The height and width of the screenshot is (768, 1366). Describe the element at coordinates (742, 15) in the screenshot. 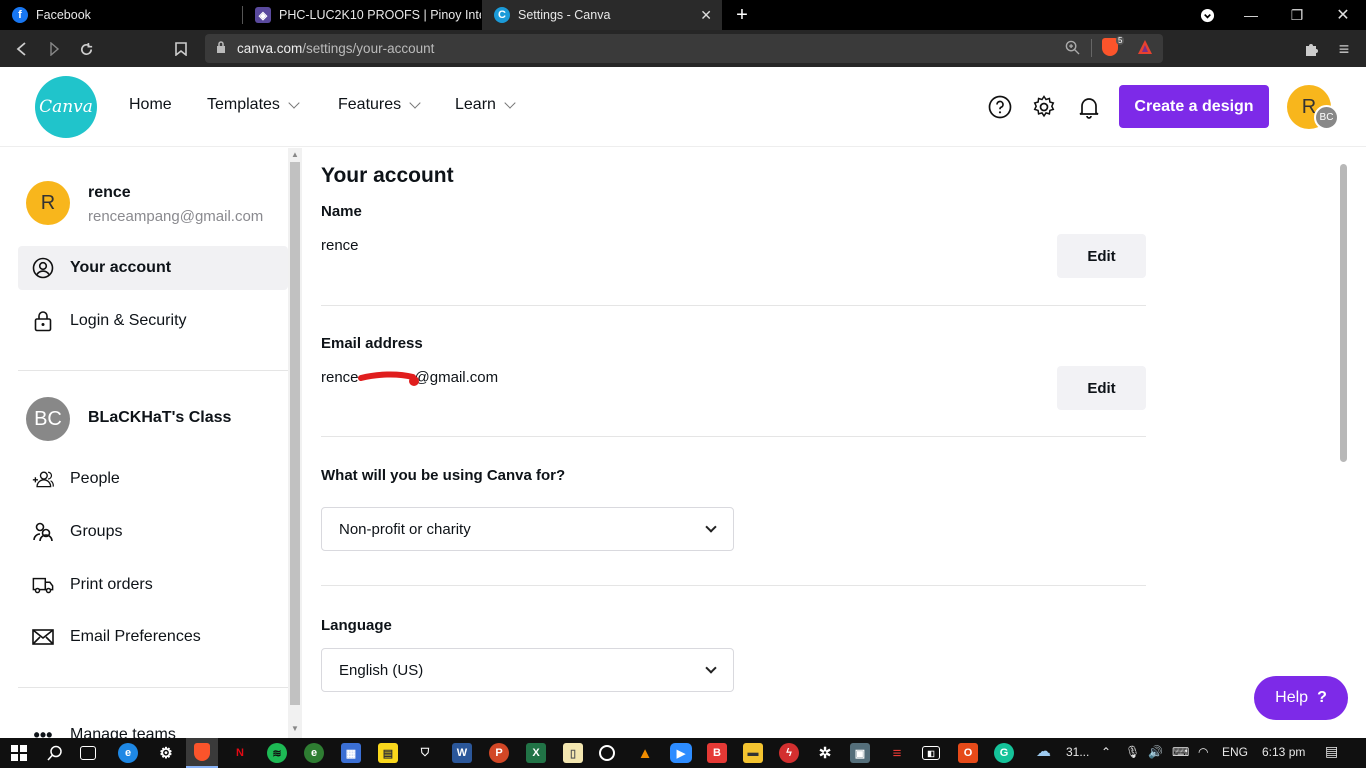

I see `new-tab-button: +` at that location.